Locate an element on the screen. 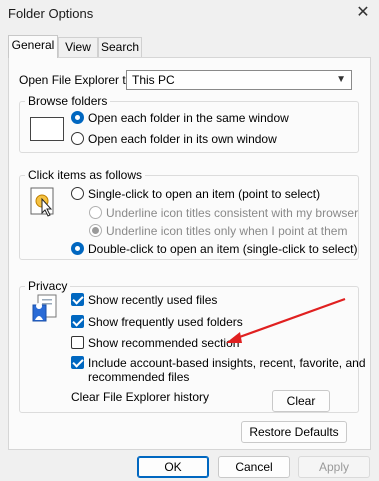  privacy-title: Privacy is located at coordinates (48, 286).